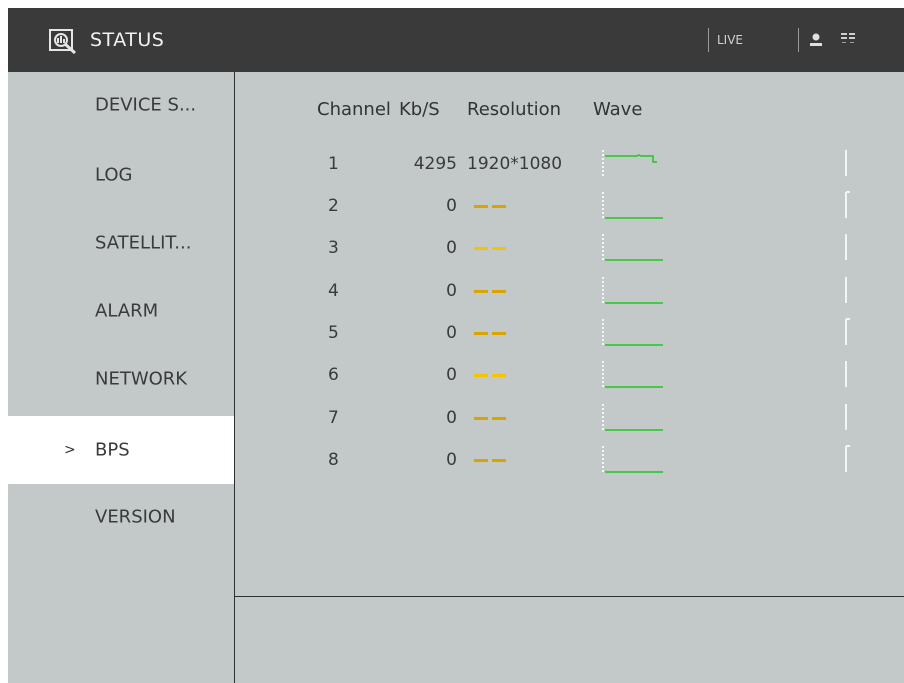 This screenshot has height=683, width=904. I want to click on column-header-channel: Channel, so click(354, 109).